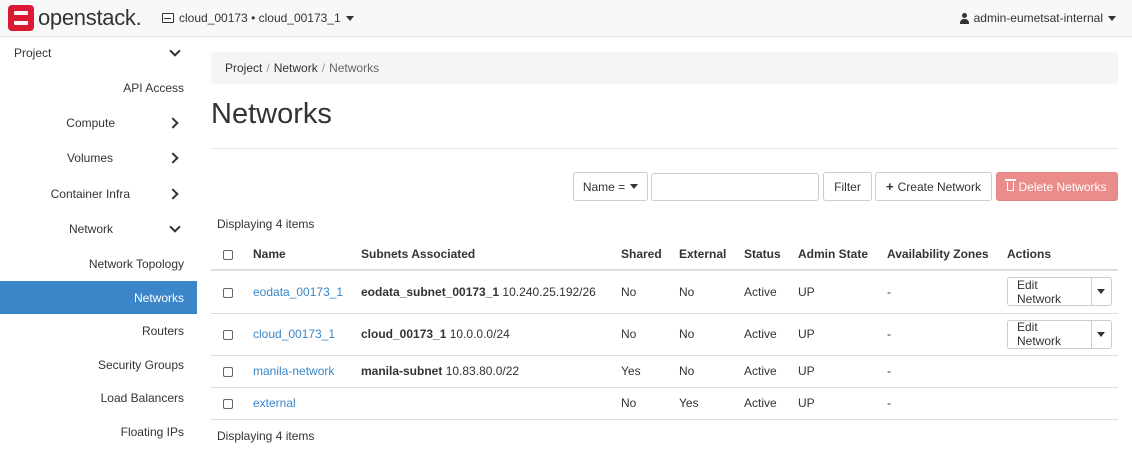 Image resolution: width=1132 pixels, height=453 pixels. I want to click on sidebar-item-floating-ips: Floating IPs, so click(98, 432).